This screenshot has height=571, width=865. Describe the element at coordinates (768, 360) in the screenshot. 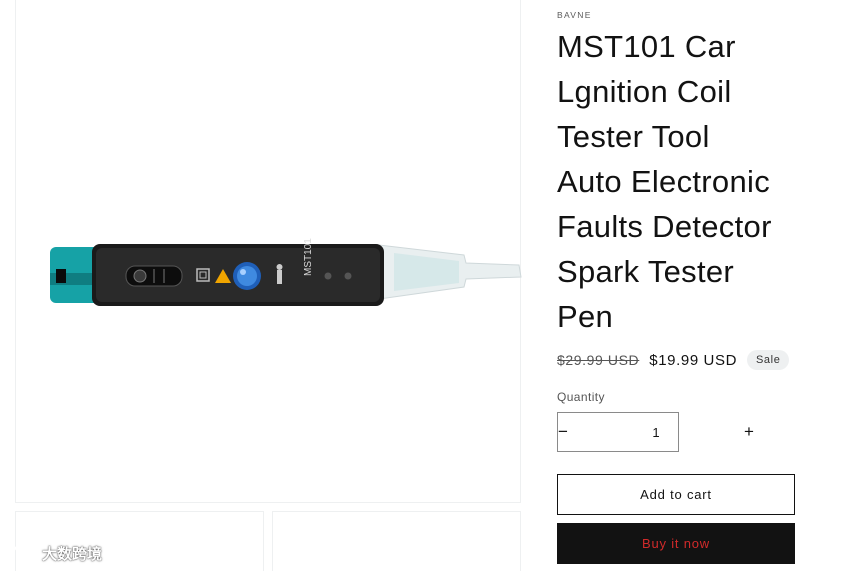

I see `sale-badge: Sale` at that location.